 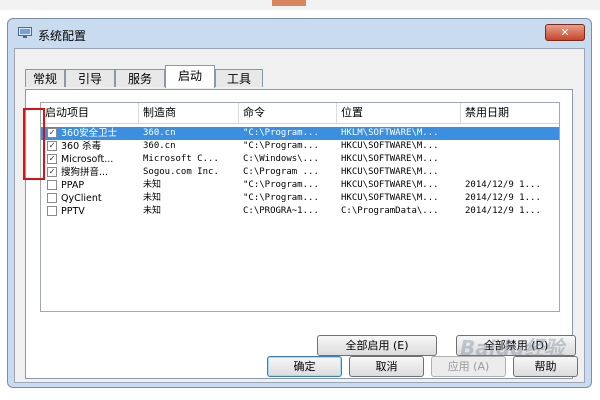 I want to click on tab-boot: 引导, so click(x=90, y=78).